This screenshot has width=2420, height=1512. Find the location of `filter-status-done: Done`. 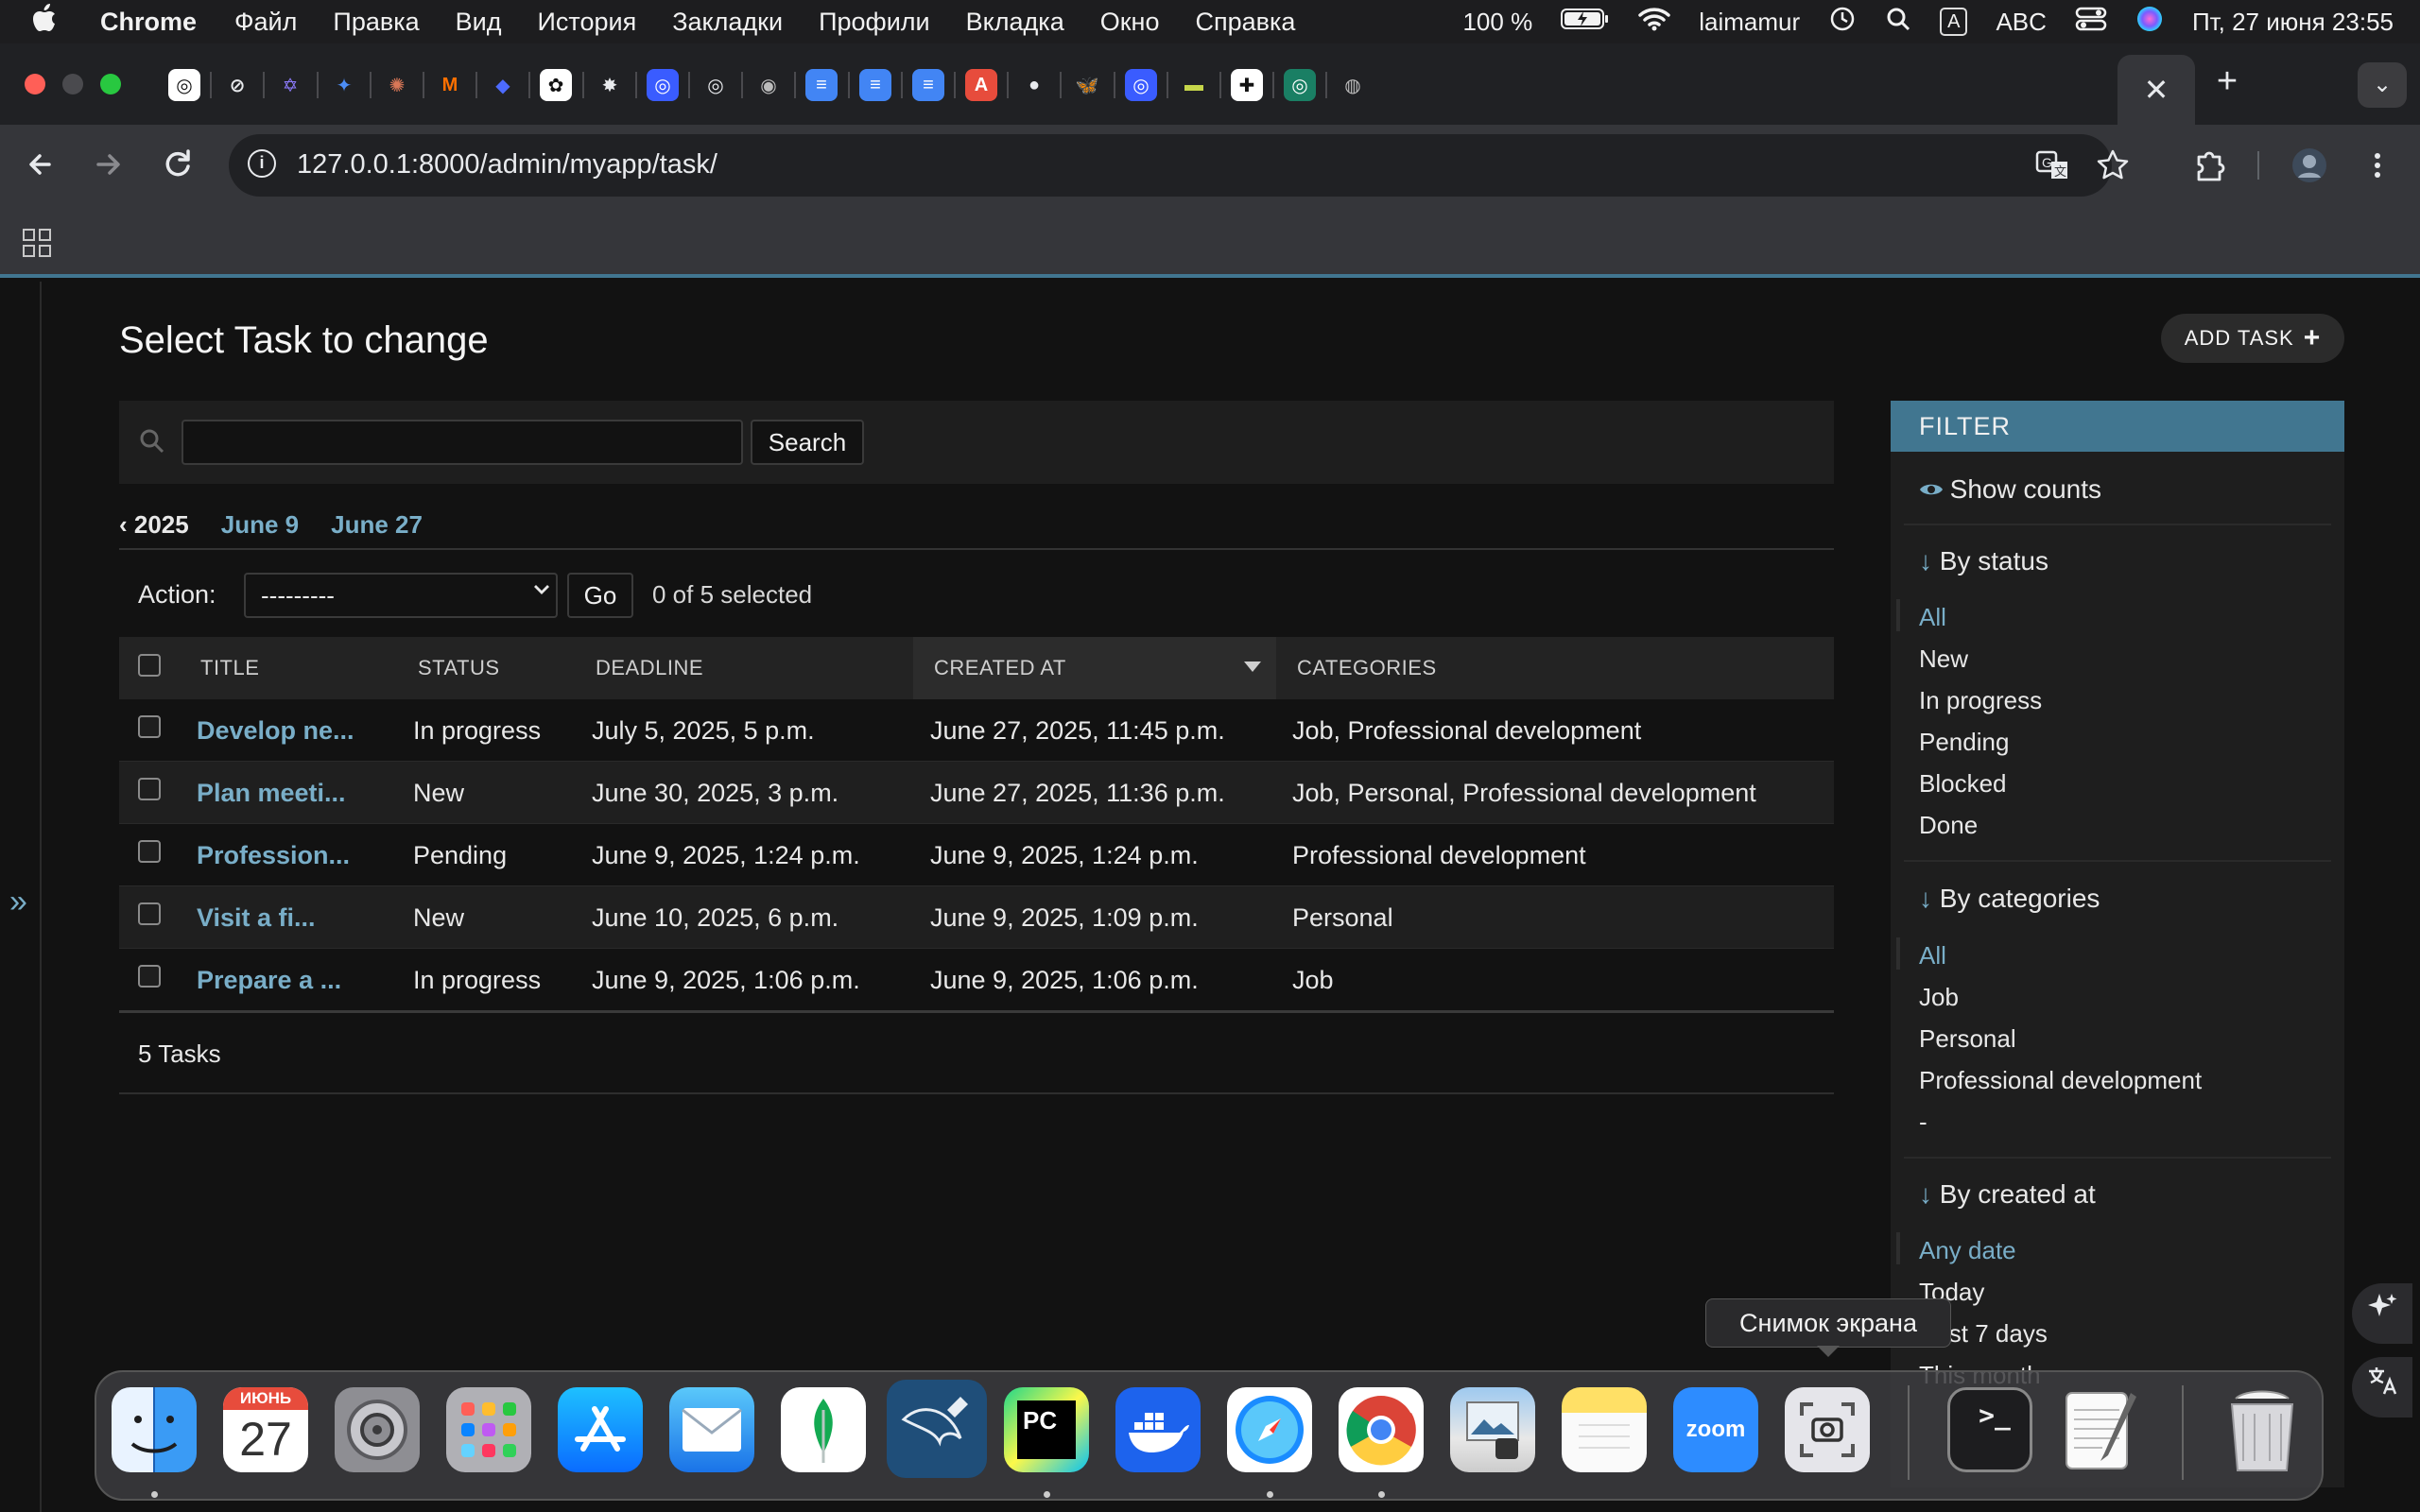

filter-status-done: Done is located at coordinates (1949, 825).